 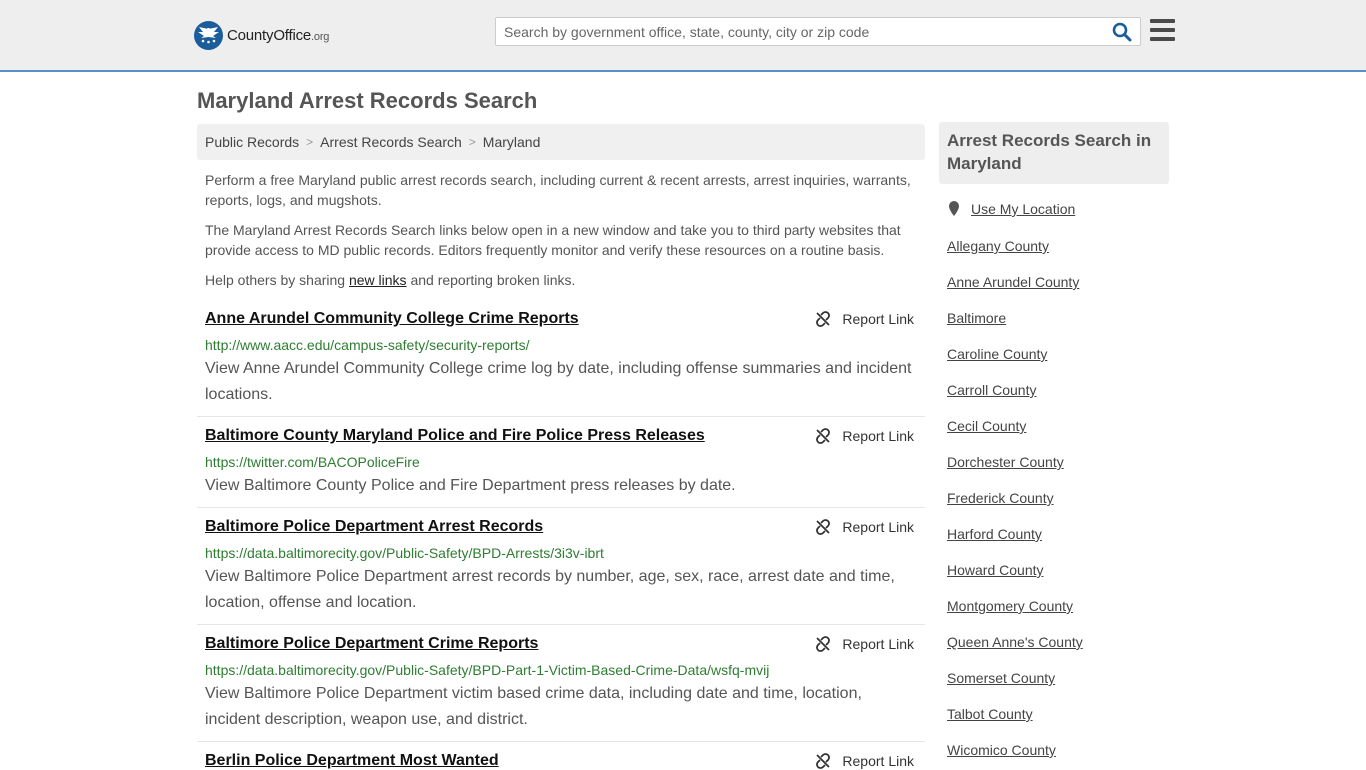 I want to click on use-my-location-link: Use My Location, so click(x=1011, y=209).